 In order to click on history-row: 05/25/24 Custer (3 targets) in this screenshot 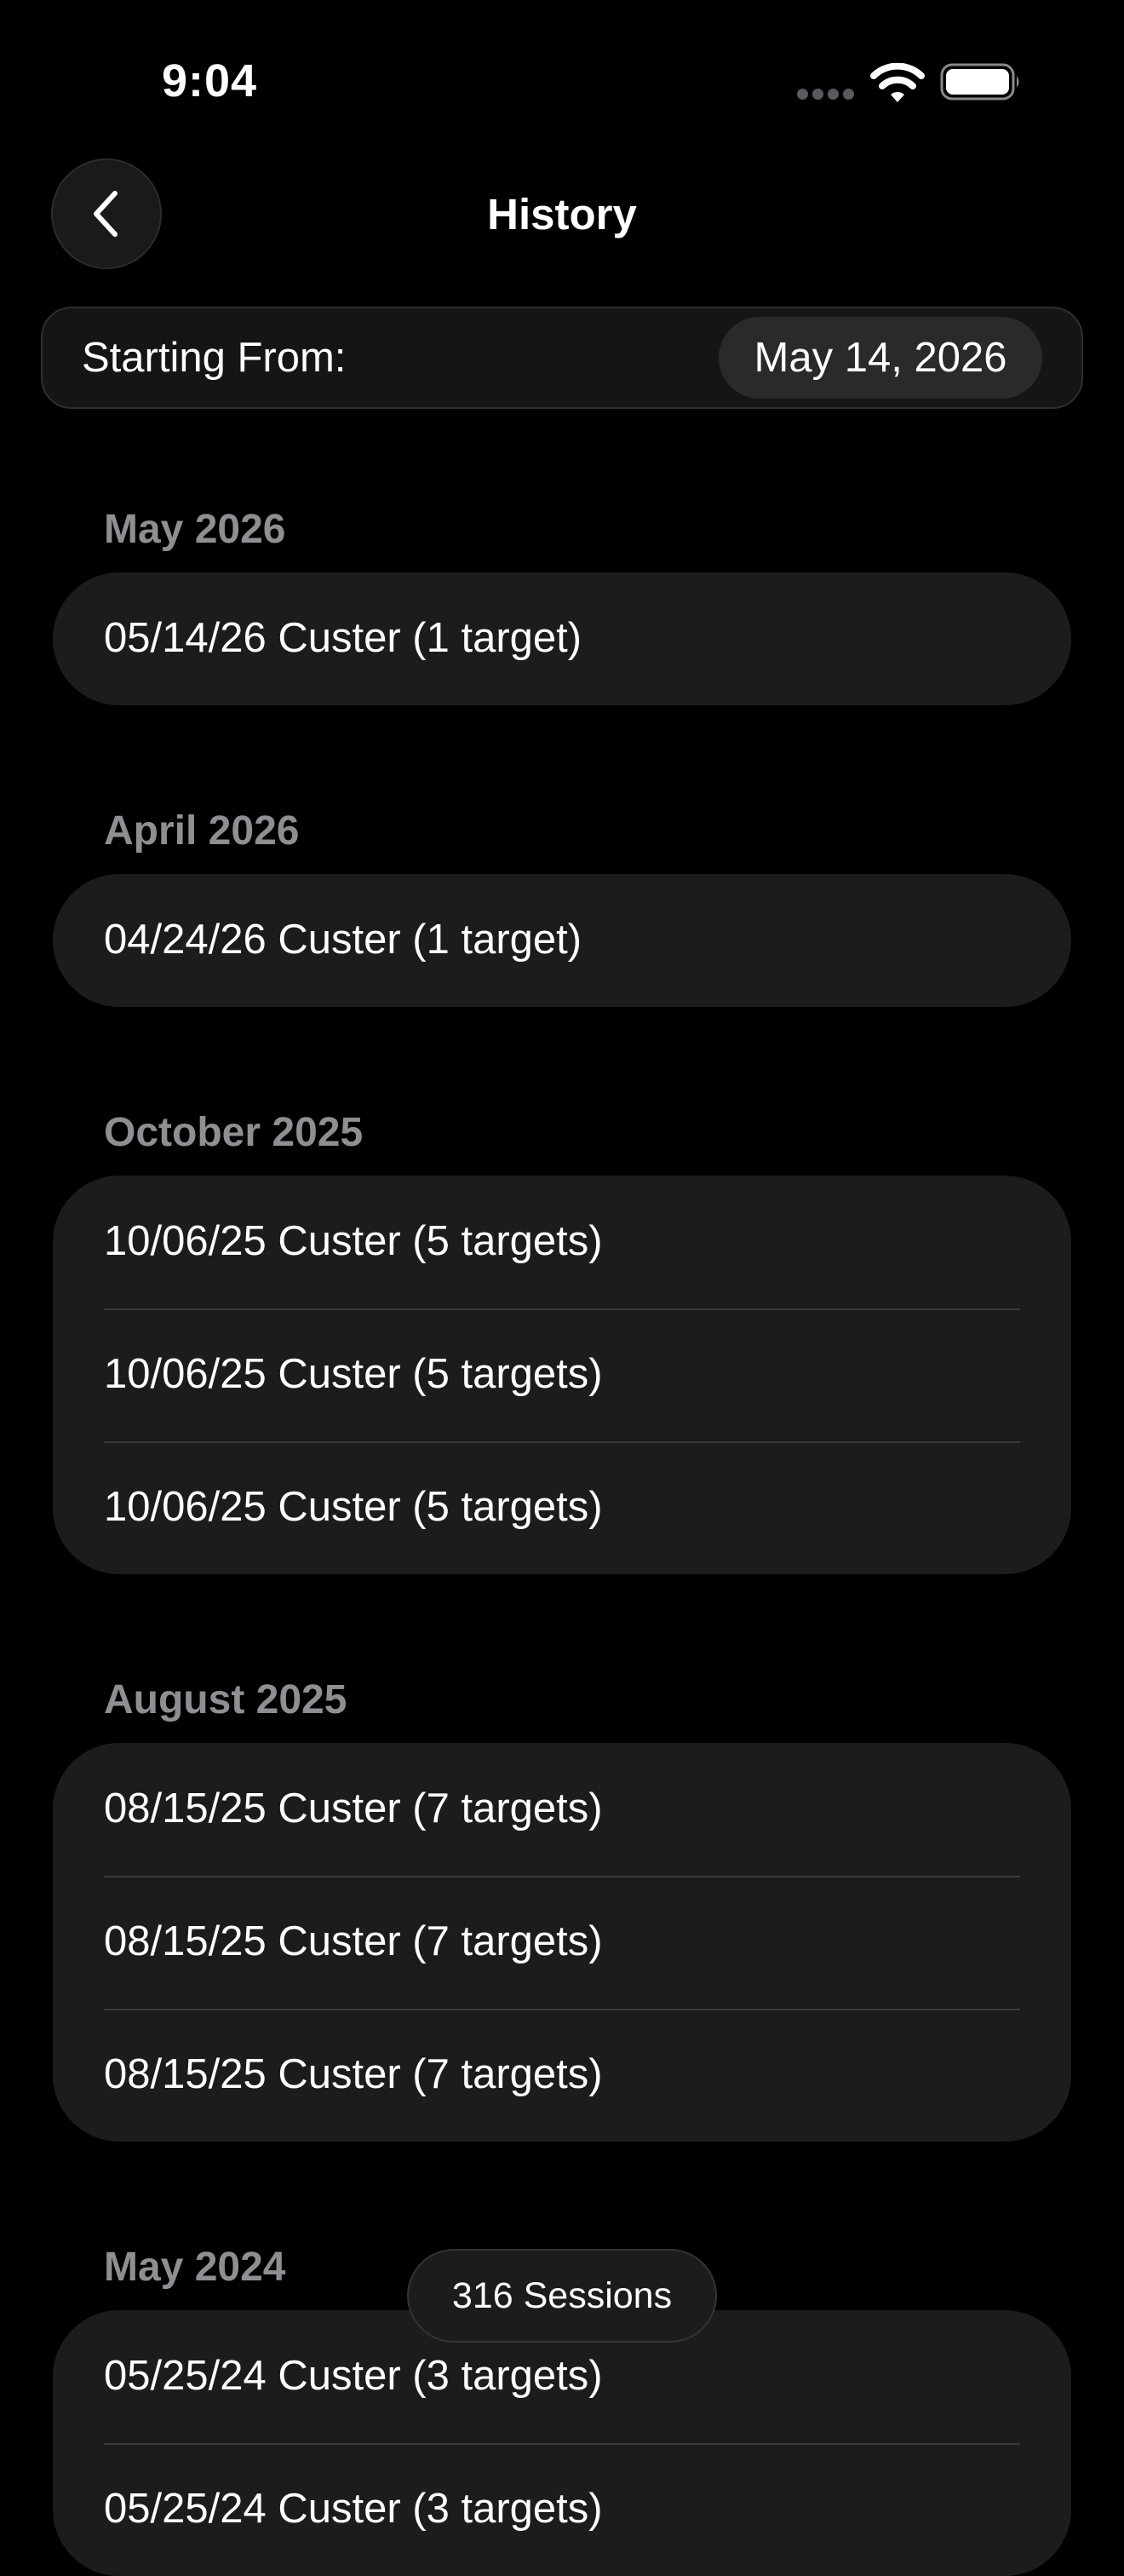, I will do `click(562, 2510)`.